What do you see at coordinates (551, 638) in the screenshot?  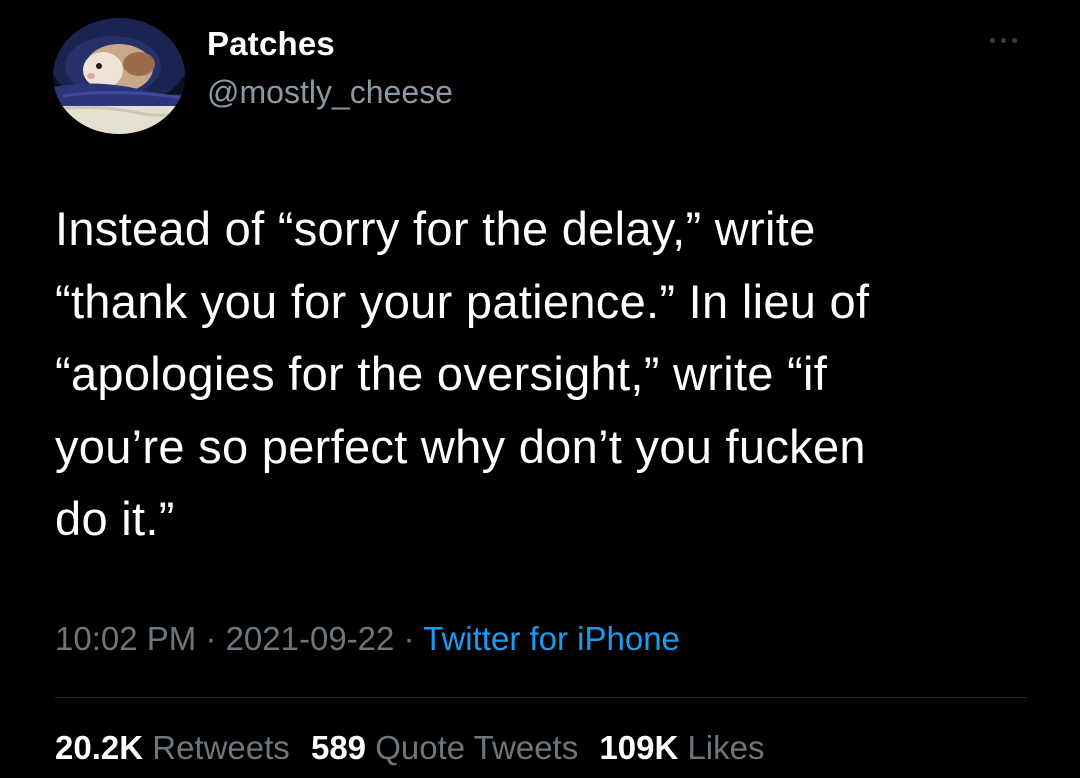 I see `tweet-source-link: Twitter for iPhone` at bounding box center [551, 638].